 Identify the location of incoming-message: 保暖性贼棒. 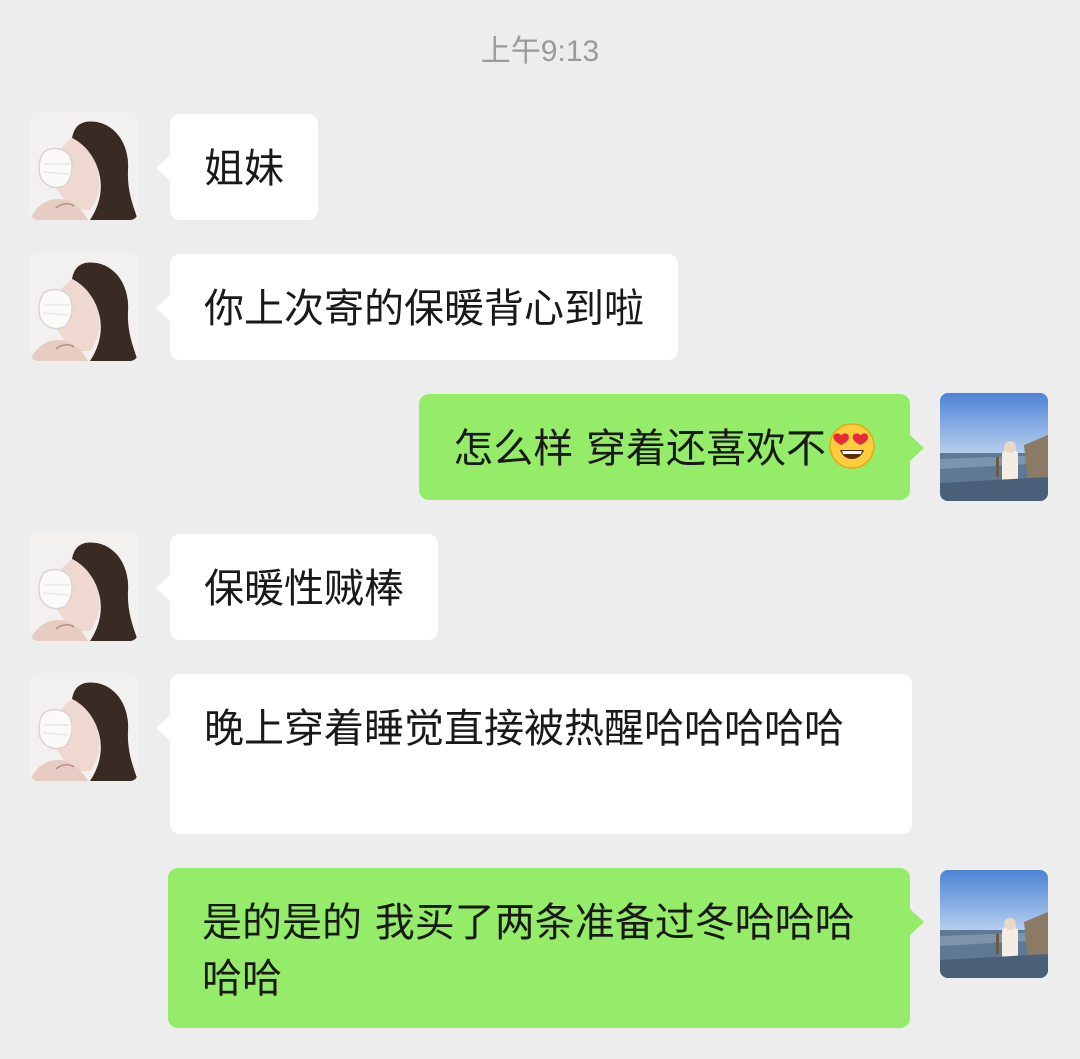
(297, 587).